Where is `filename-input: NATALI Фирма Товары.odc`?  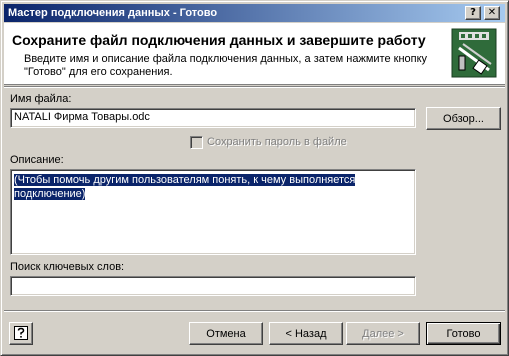 filename-input: NATALI Фирма Товары.odc is located at coordinates (213, 118).